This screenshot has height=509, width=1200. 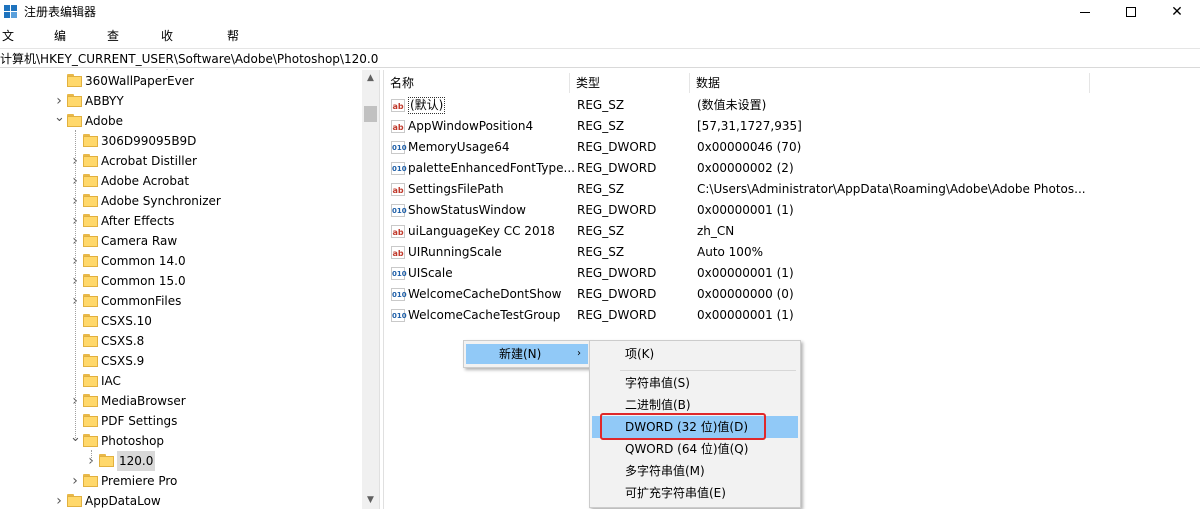 I want to click on tree-item: › CommonFiles, so click(x=181, y=301).